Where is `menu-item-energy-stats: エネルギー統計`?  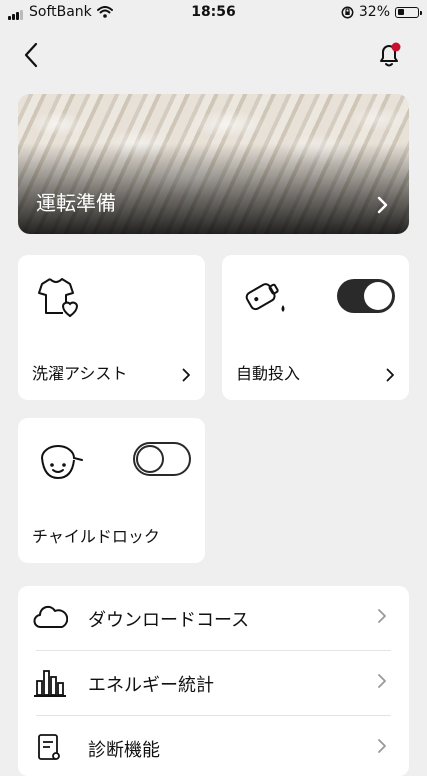 menu-item-energy-stats: エネルギー統計 is located at coordinates (213, 683).